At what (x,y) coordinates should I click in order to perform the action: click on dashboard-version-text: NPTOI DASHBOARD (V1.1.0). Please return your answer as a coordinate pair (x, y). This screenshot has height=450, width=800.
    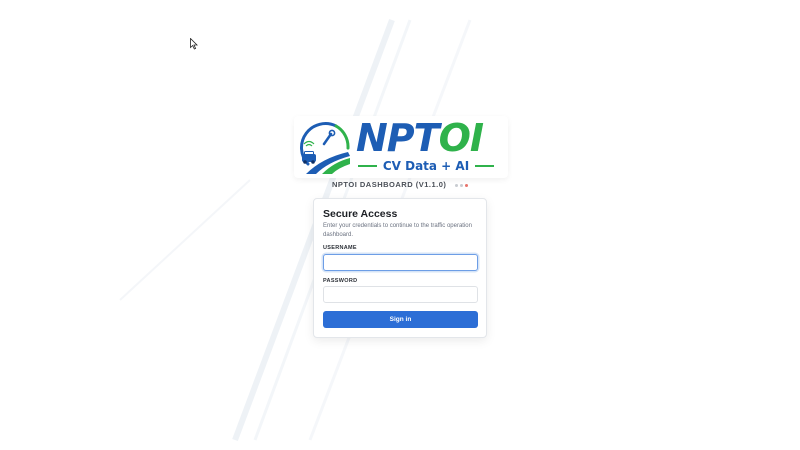
    Looking at the image, I should click on (389, 184).